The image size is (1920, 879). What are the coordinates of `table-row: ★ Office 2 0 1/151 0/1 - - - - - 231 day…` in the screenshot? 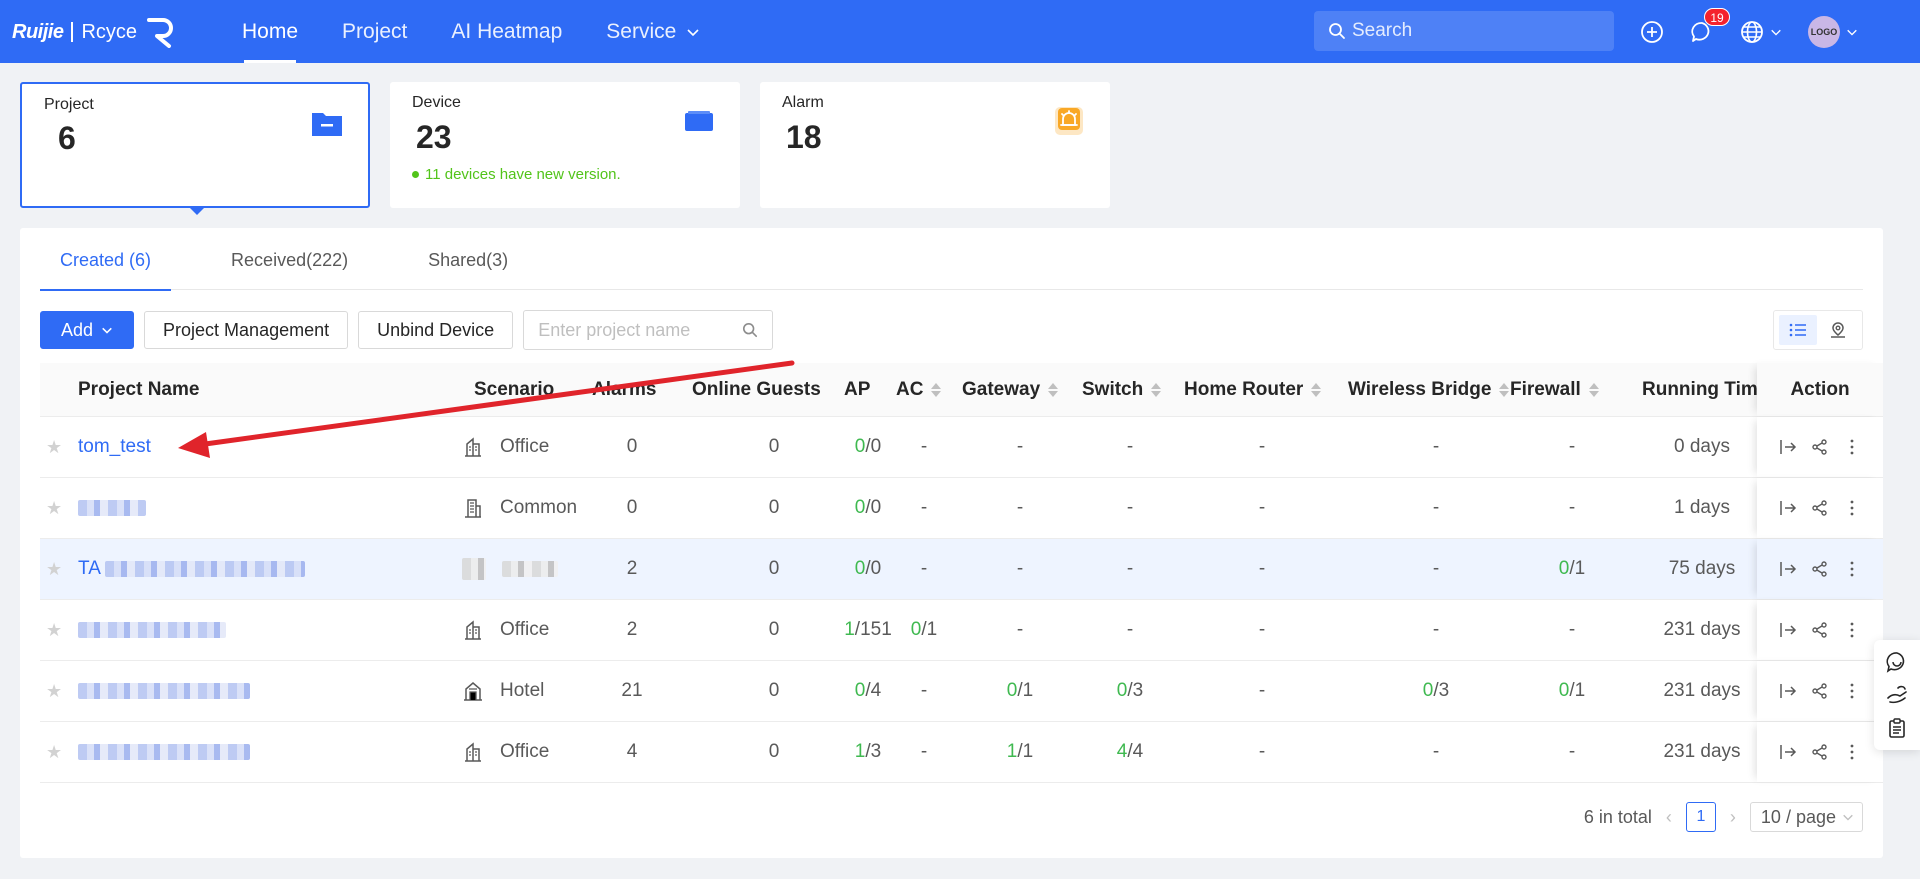 It's located at (961, 630).